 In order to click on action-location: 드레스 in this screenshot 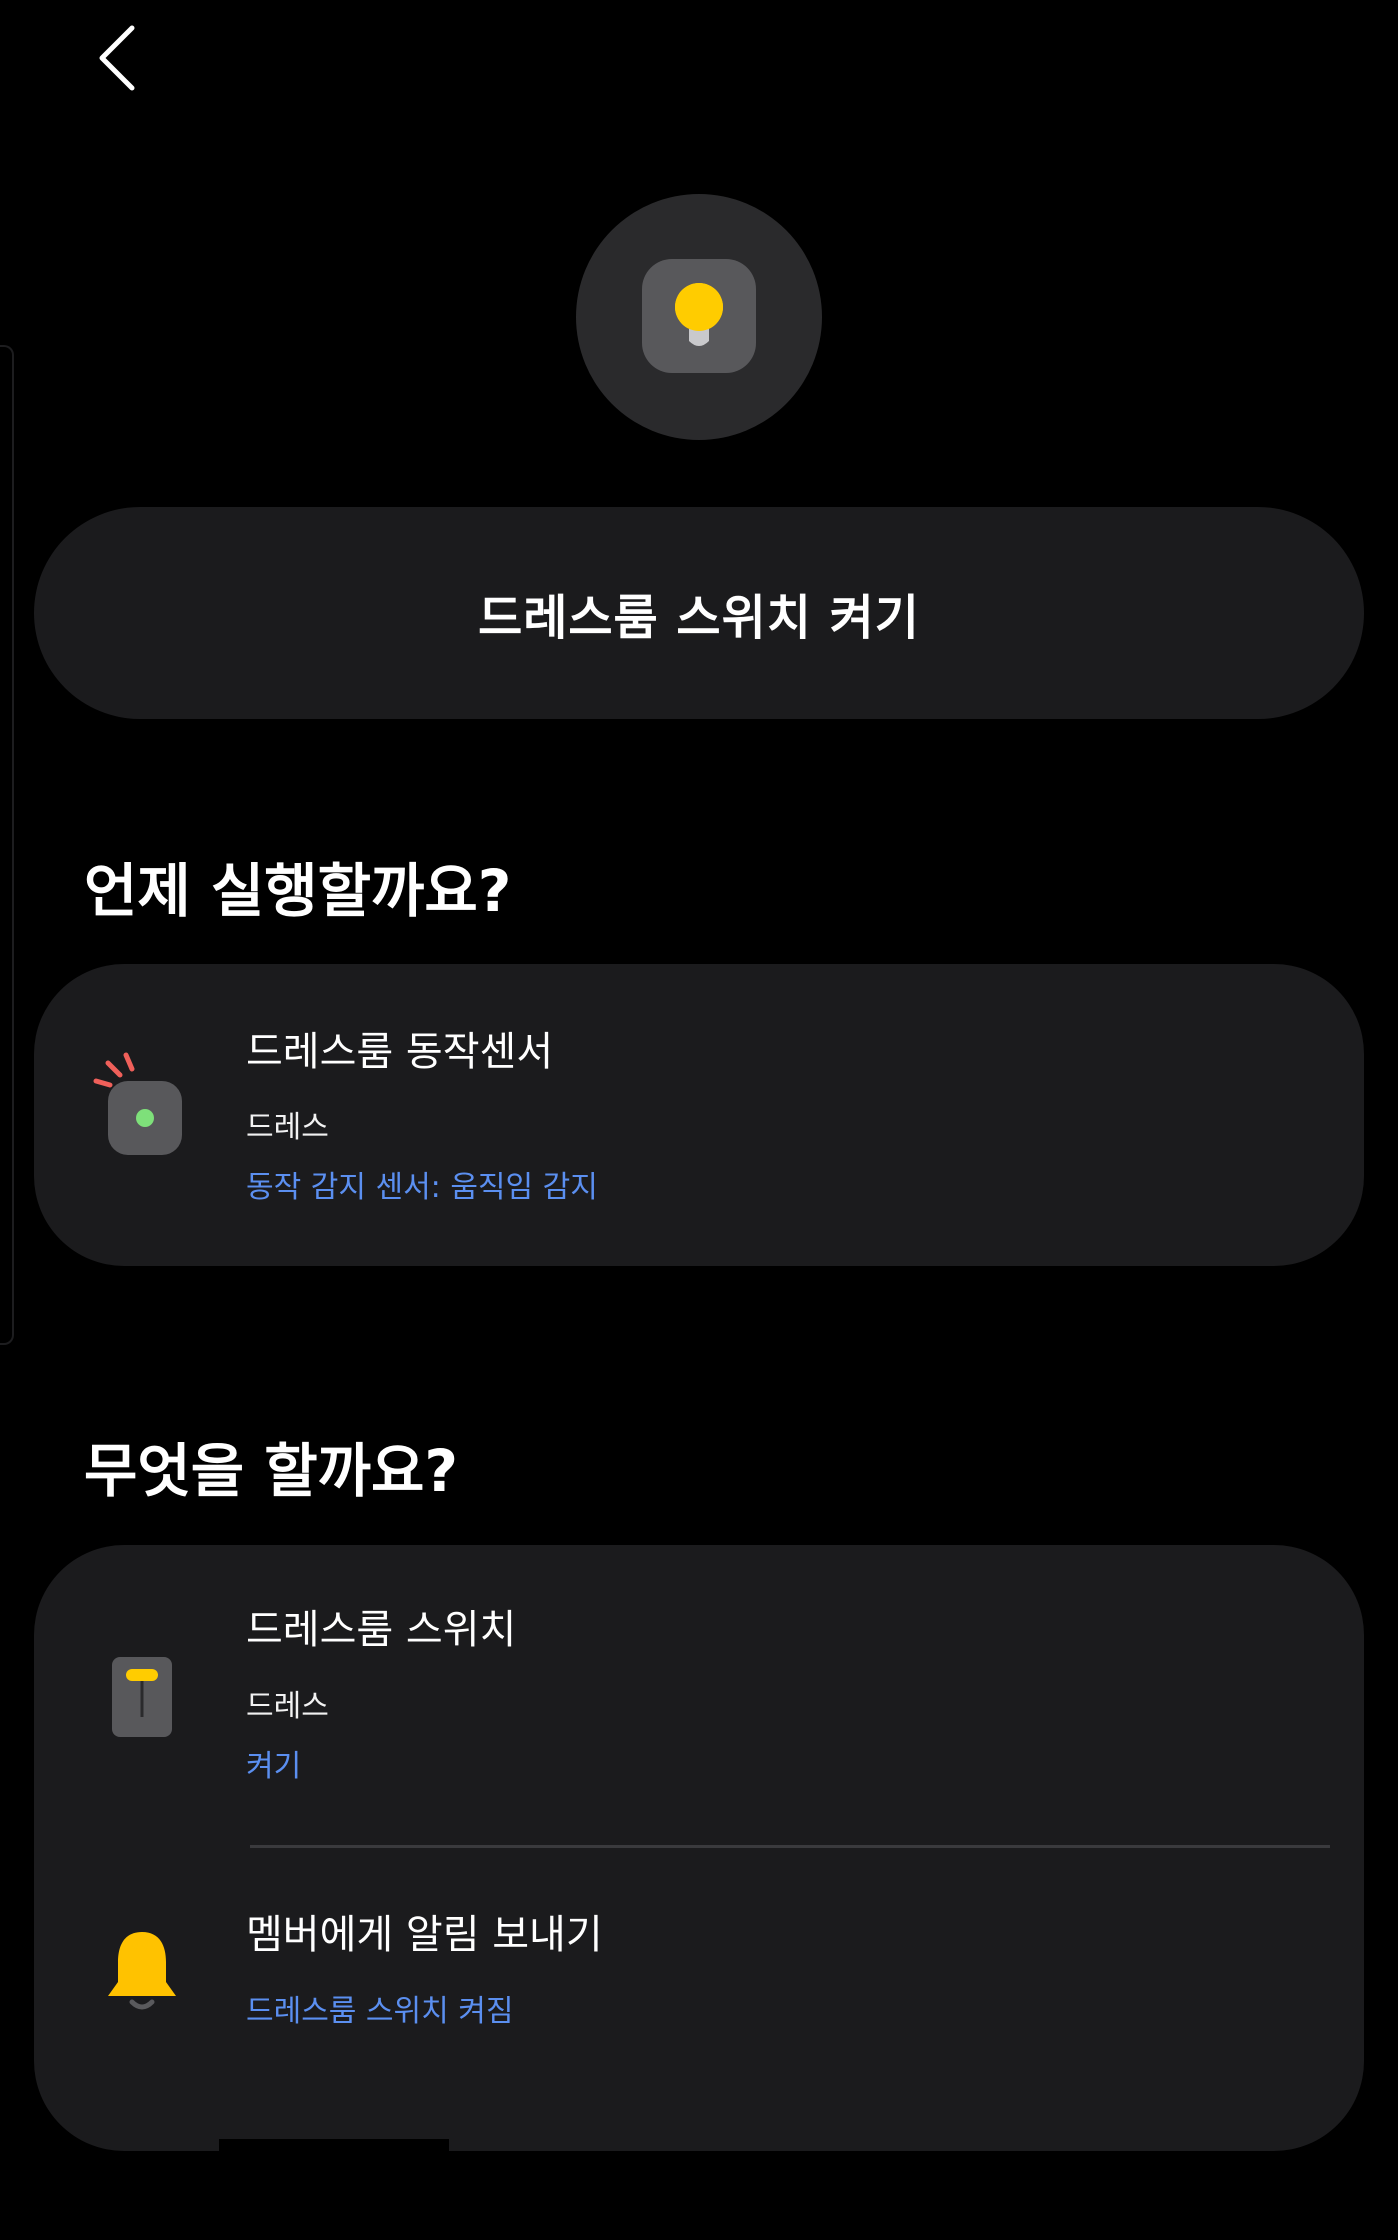, I will do `click(287, 1706)`.